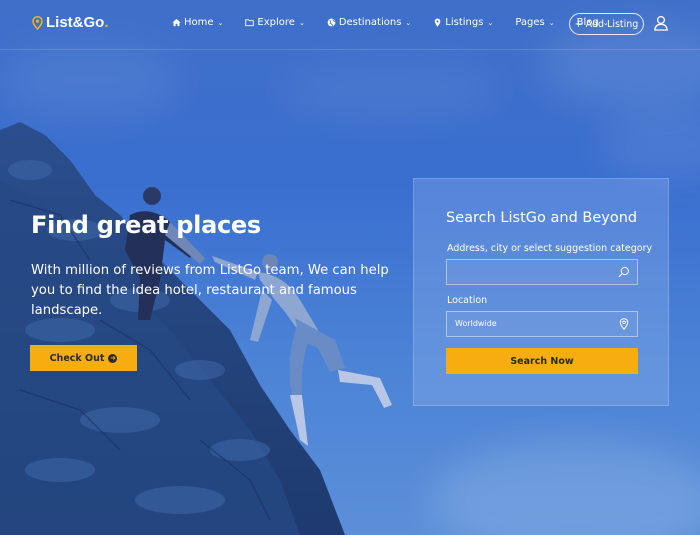 The image size is (700, 535). Describe the element at coordinates (542, 218) in the screenshot. I see `search-panel-title: Search ListGo and Beyond` at that location.